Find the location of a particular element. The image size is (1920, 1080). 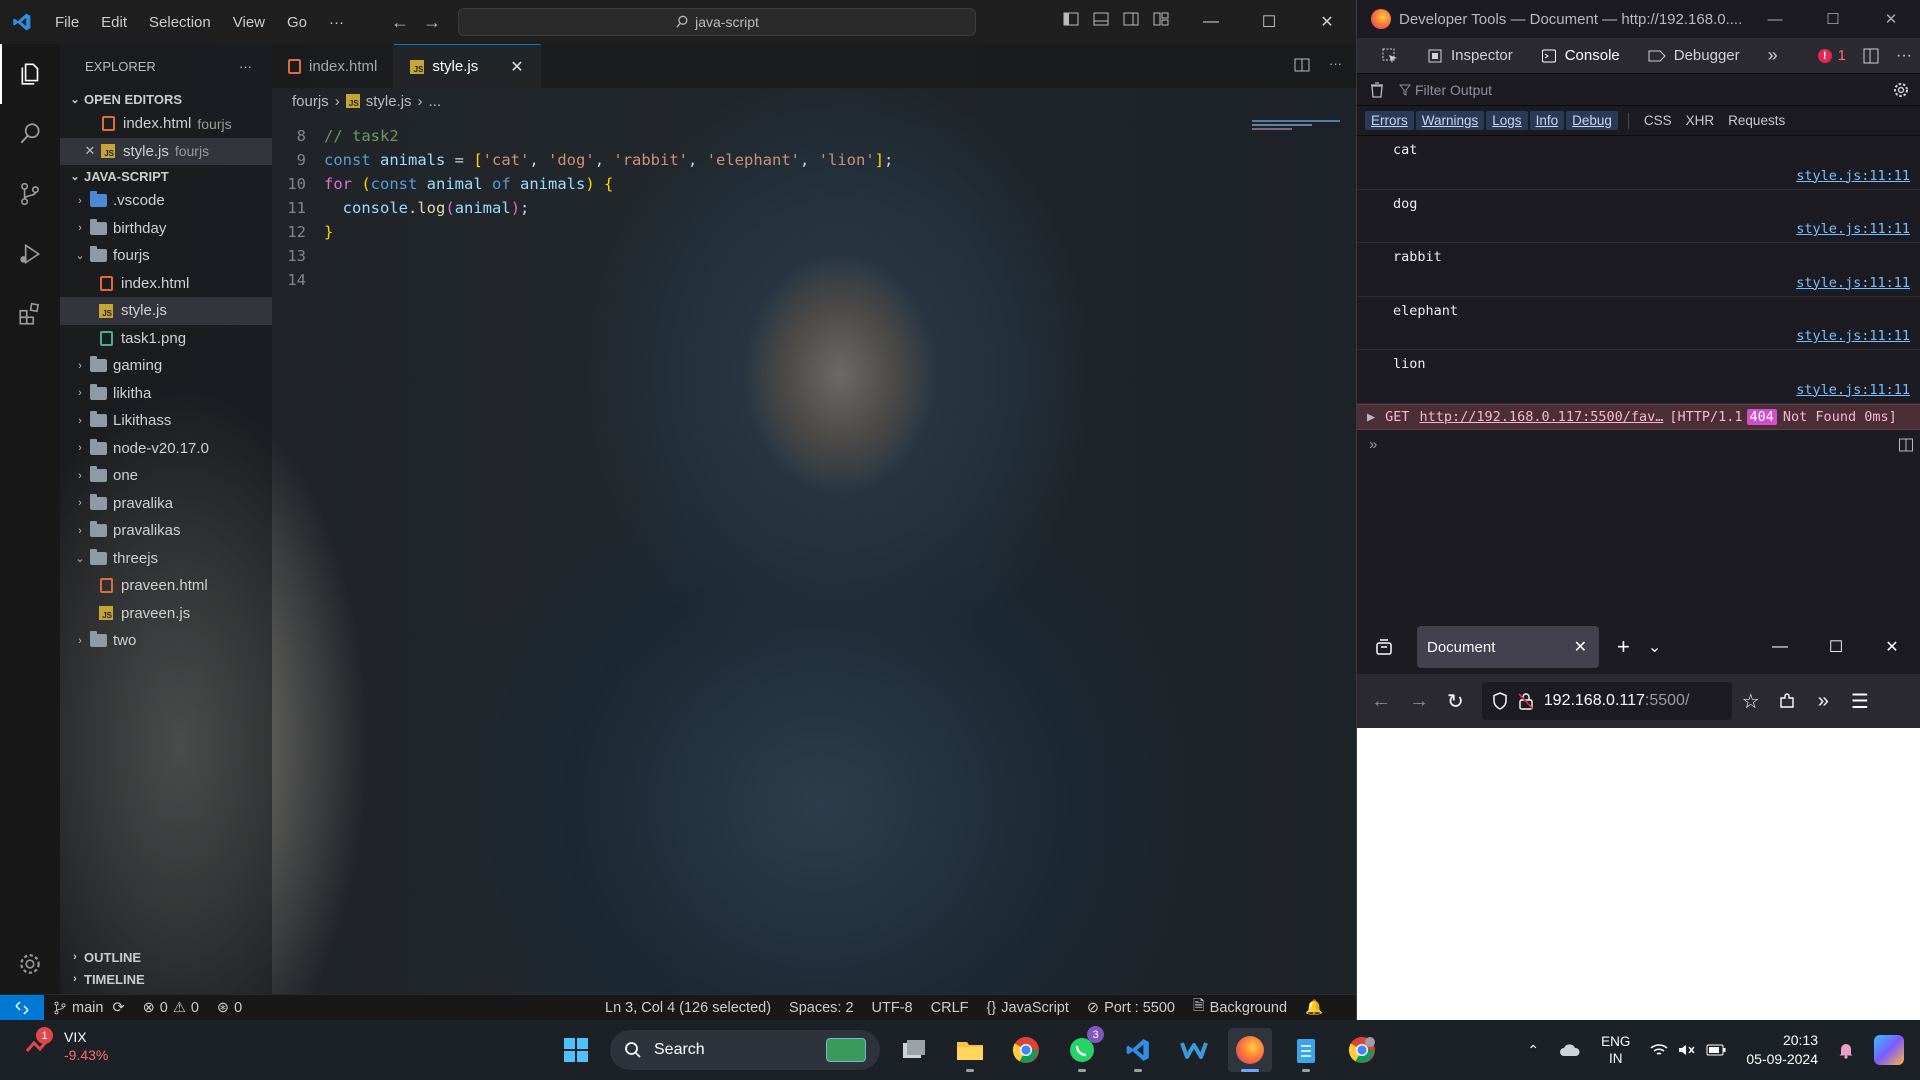

page-content is located at coordinates (1638, 874).